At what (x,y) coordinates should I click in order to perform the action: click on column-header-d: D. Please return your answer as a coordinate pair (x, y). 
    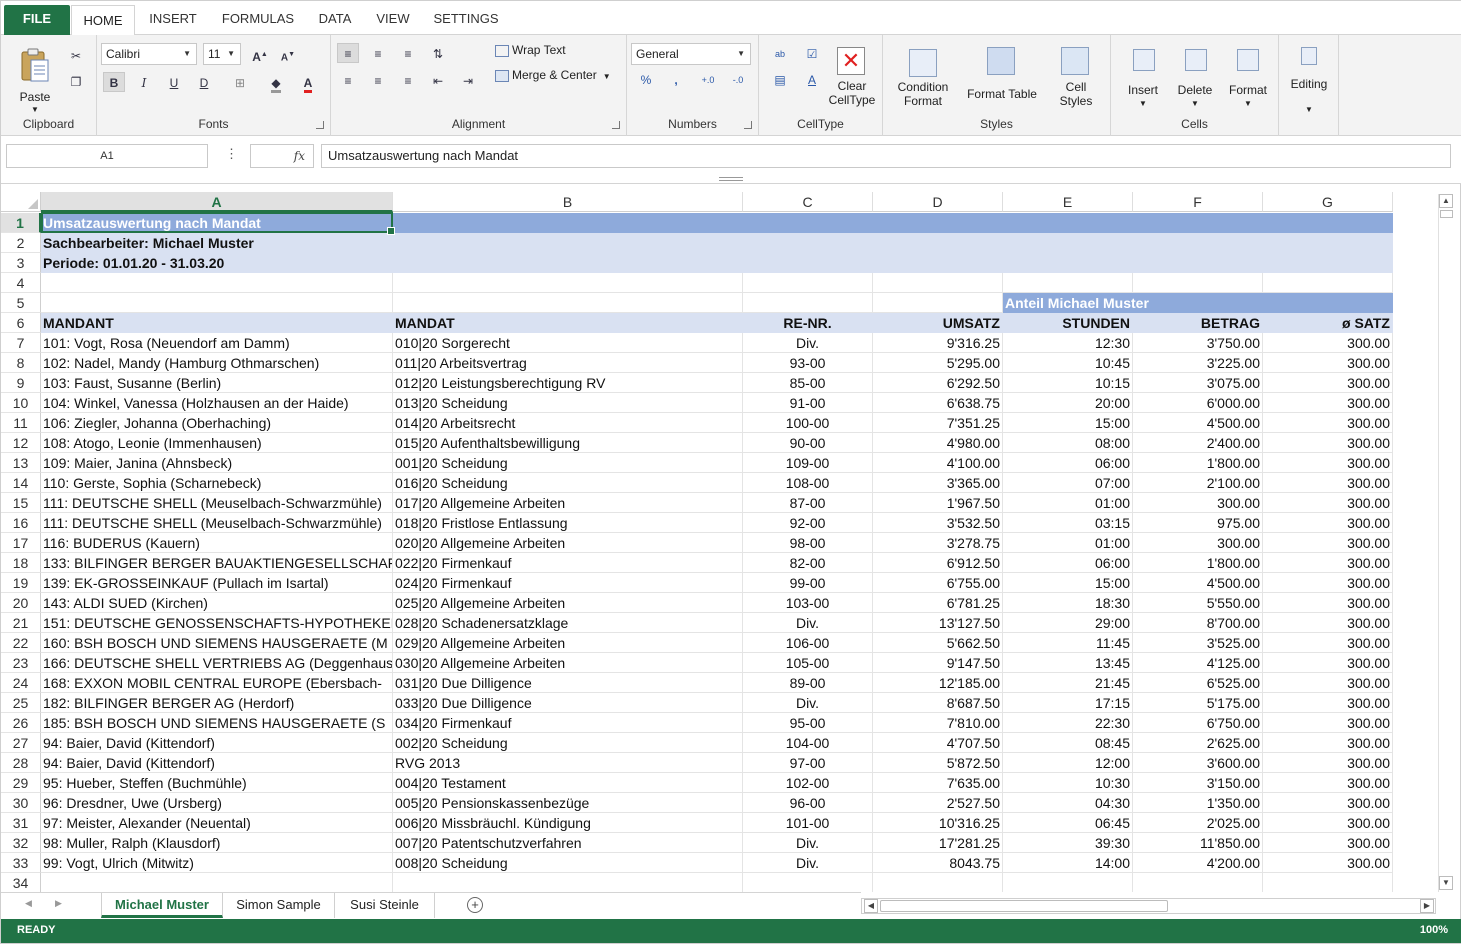
    Looking at the image, I should click on (938, 202).